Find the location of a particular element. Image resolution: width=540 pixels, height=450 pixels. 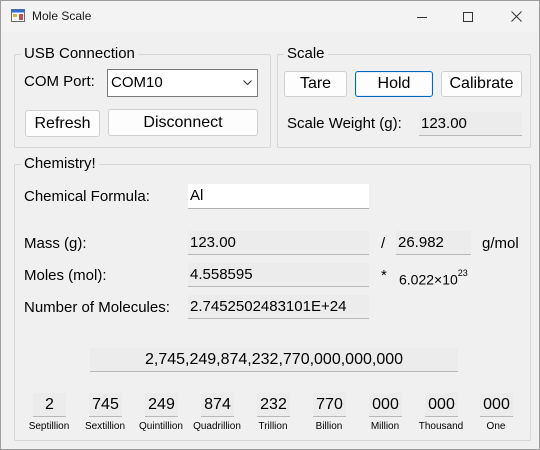

billion-digits: 770 is located at coordinates (329, 405).